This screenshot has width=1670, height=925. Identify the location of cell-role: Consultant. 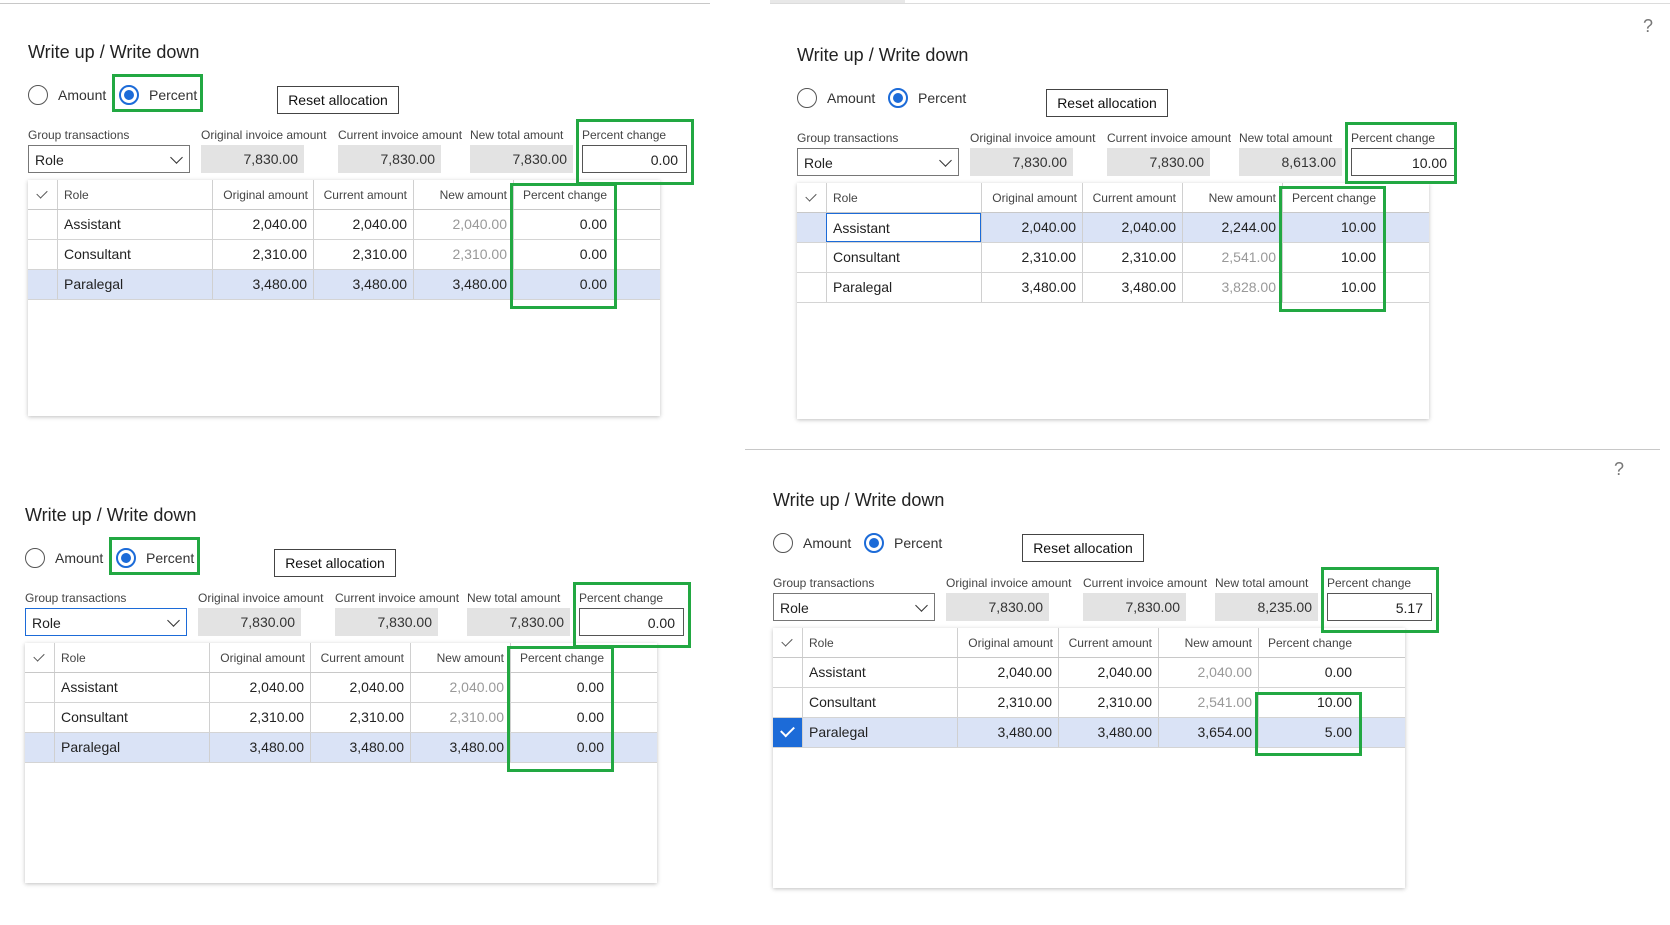
(903, 257).